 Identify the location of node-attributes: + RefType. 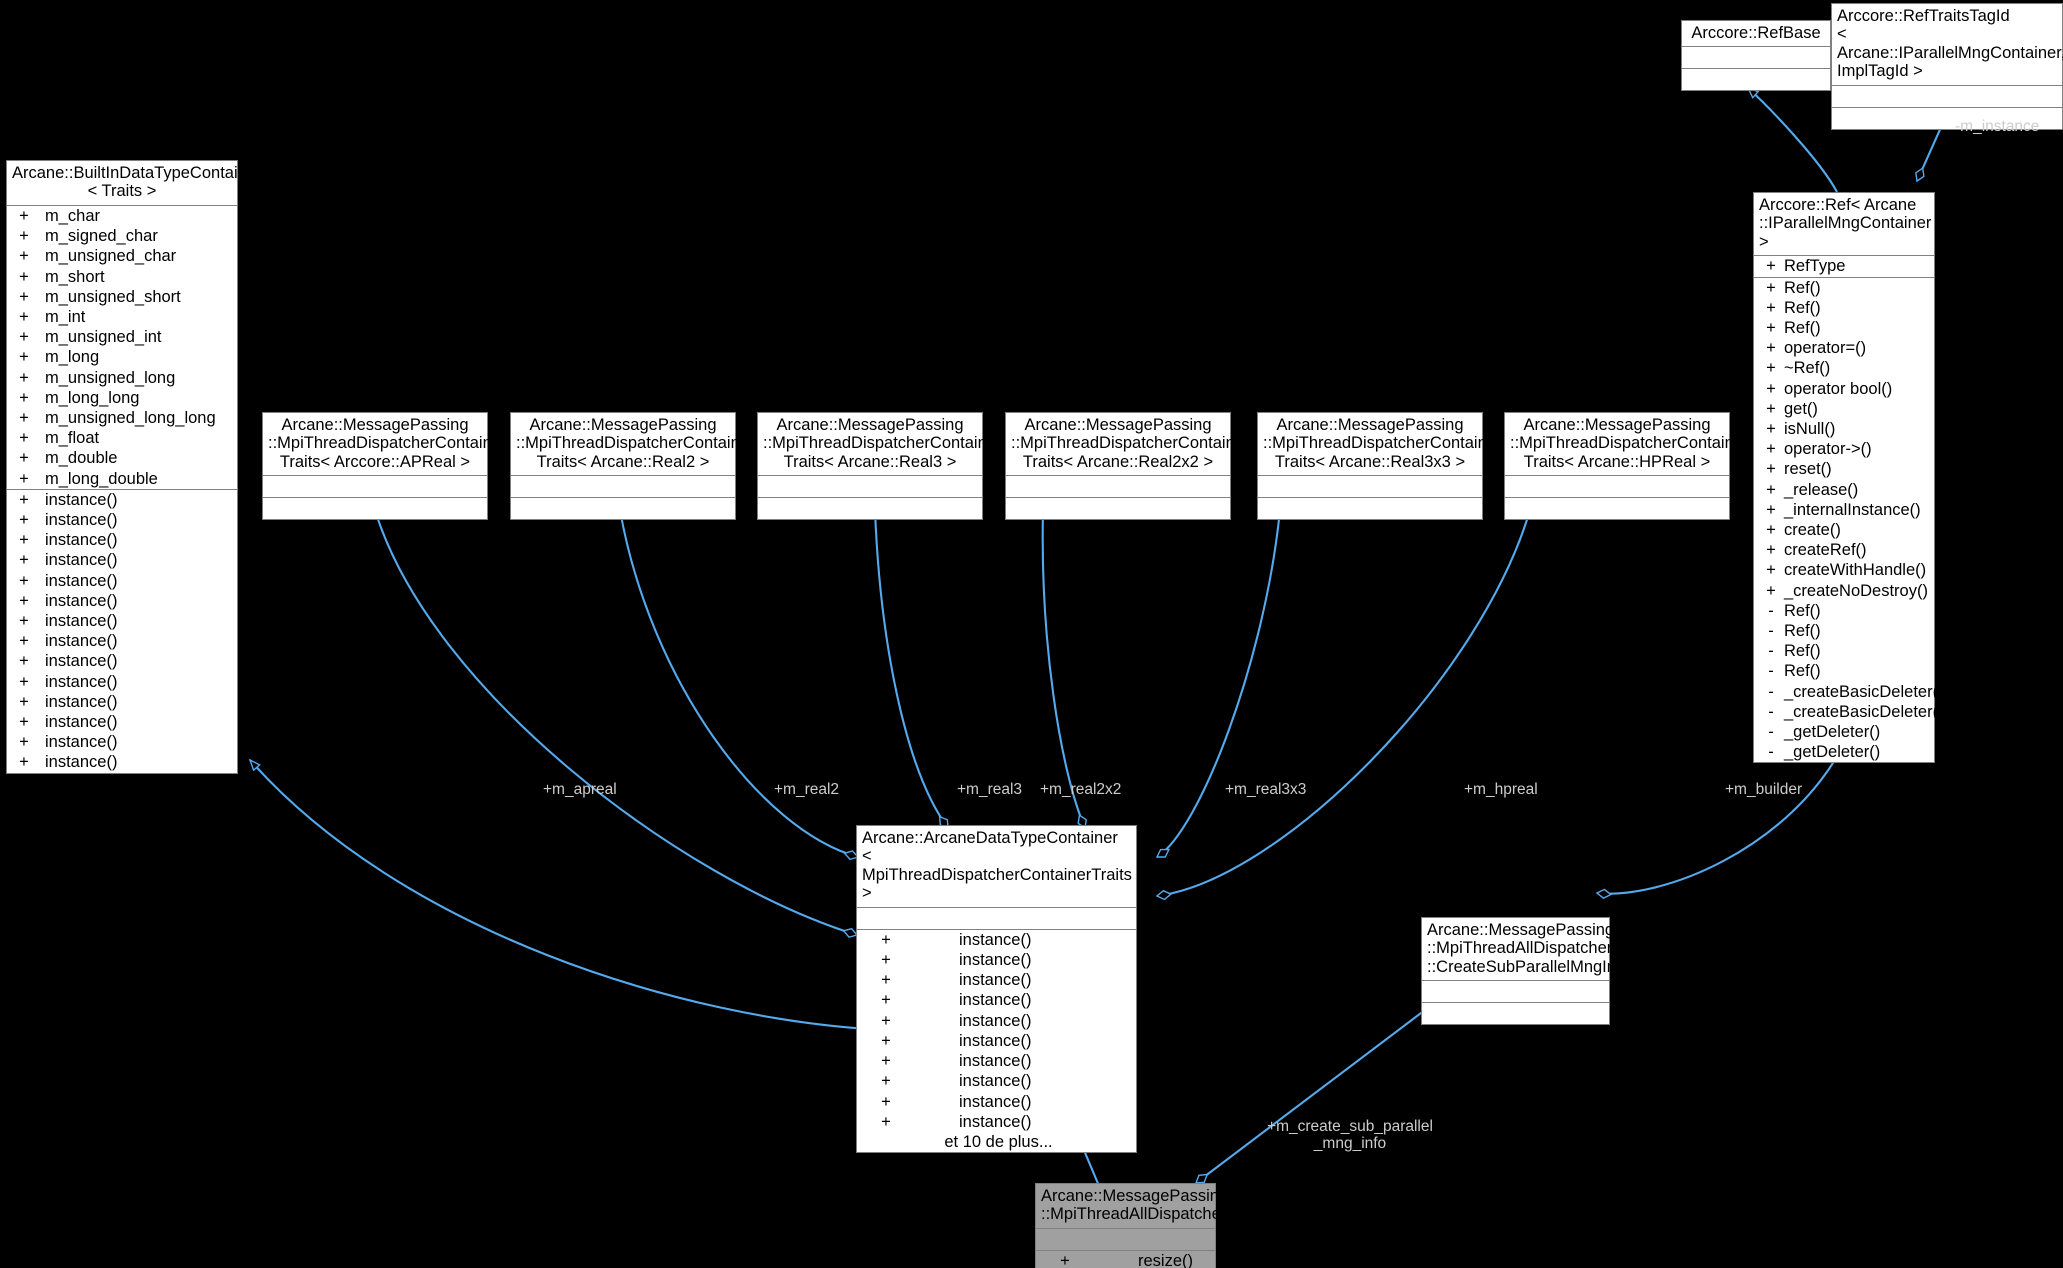
(1844, 267).